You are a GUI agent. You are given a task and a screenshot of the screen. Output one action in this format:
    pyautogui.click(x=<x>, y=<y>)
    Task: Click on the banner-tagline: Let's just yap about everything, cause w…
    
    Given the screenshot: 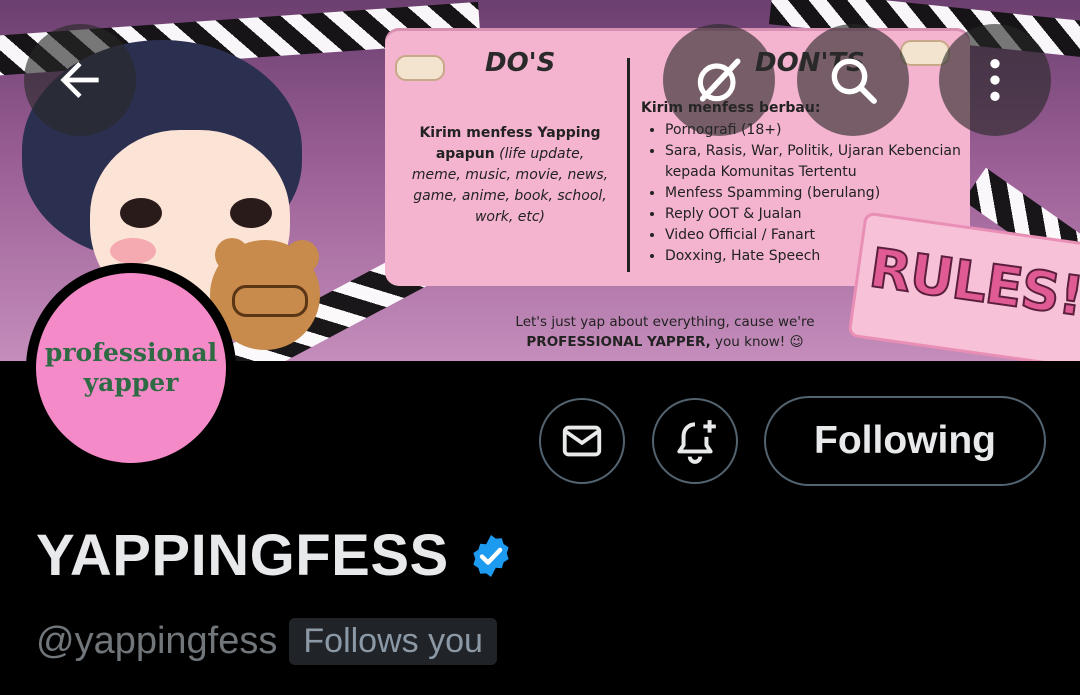 What is the action you would take?
    pyautogui.click(x=665, y=332)
    